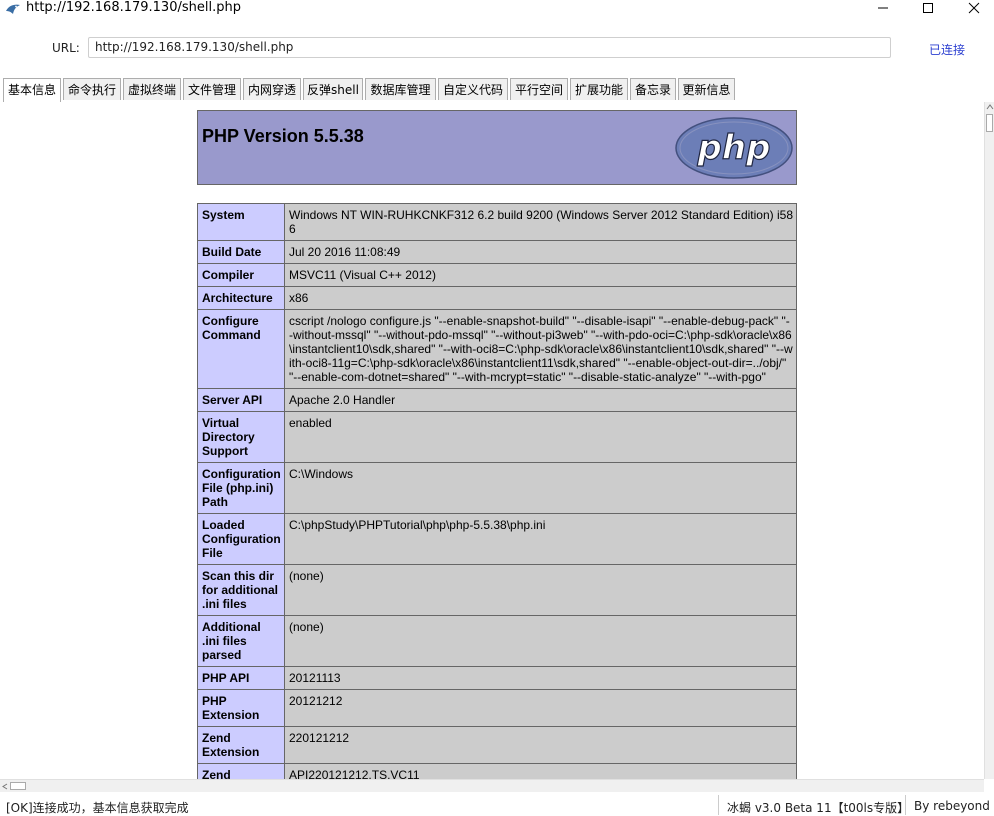 The image size is (994, 816). Describe the element at coordinates (540, 252) in the screenshot. I see `row-value: Jul 20 2016 11:08:49` at that location.